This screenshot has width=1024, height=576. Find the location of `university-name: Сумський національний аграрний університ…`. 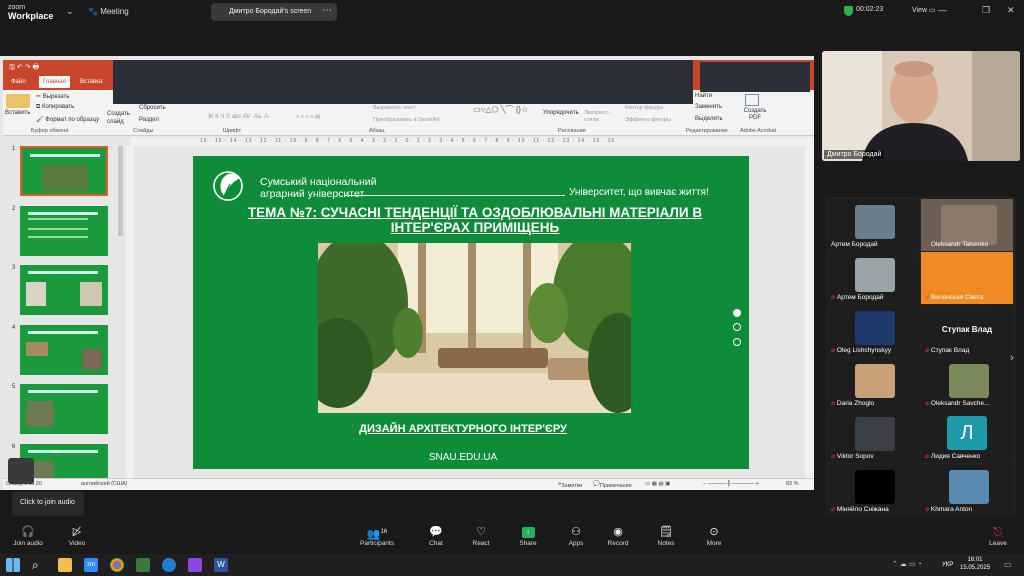

university-name: Сумський національний аграрний університ… is located at coordinates (318, 188).